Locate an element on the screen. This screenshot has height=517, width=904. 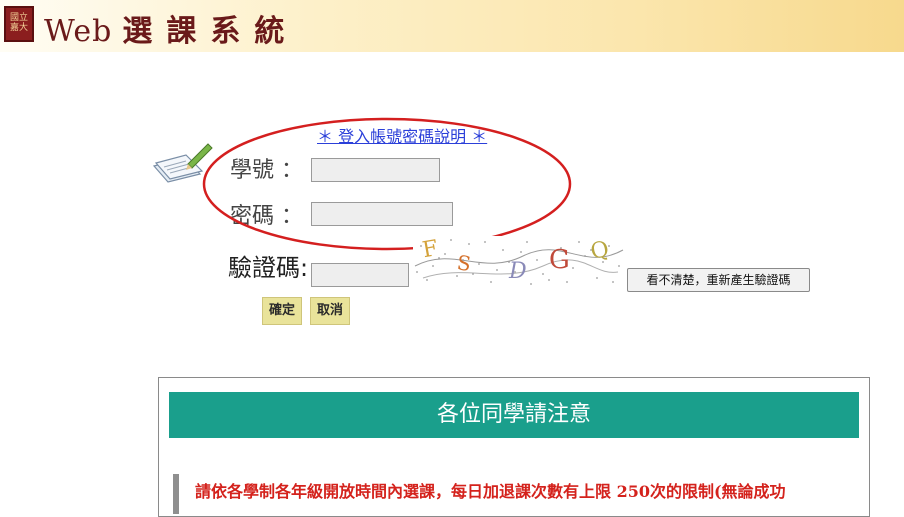
app-title-latin: Web is located at coordinates (78, 31).